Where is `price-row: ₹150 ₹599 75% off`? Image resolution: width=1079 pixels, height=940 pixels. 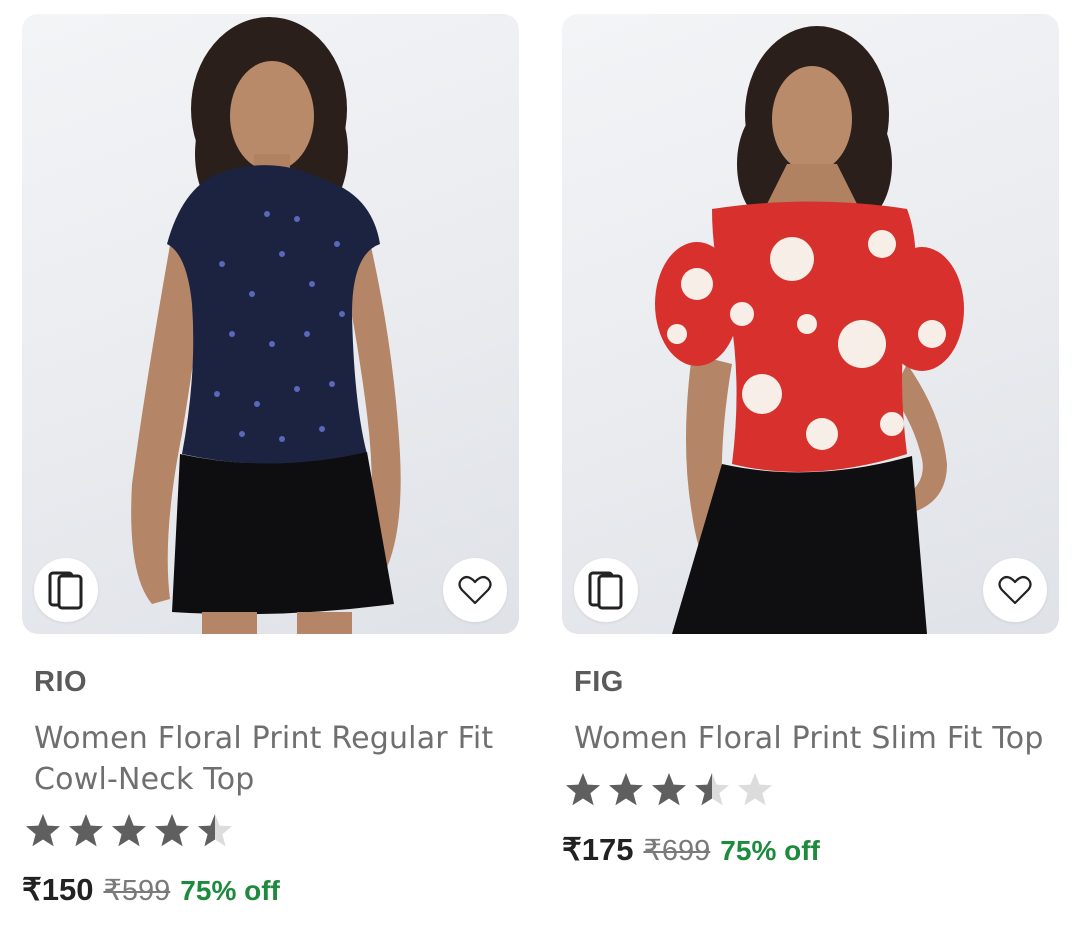
price-row: ₹150 ₹599 75% off is located at coordinates (151, 890).